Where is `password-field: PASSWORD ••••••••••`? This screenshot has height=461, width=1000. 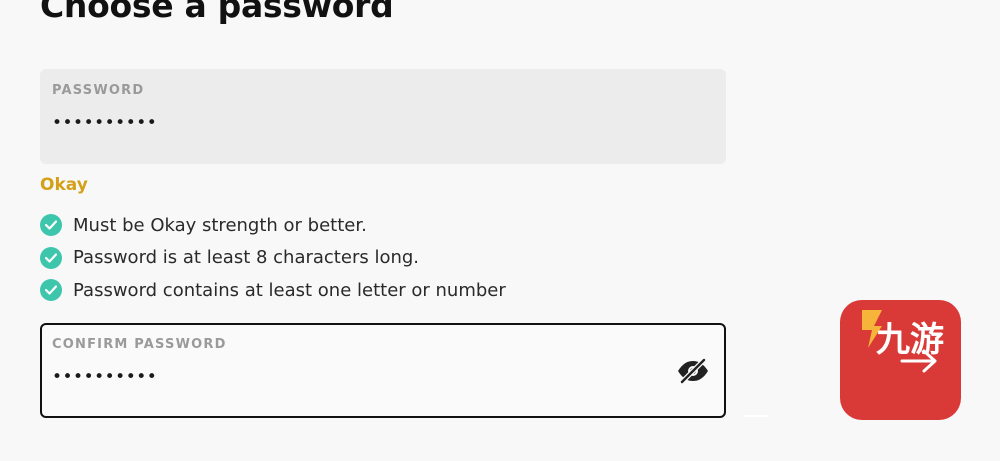 password-field: PASSWORD •••••••••• is located at coordinates (383, 116).